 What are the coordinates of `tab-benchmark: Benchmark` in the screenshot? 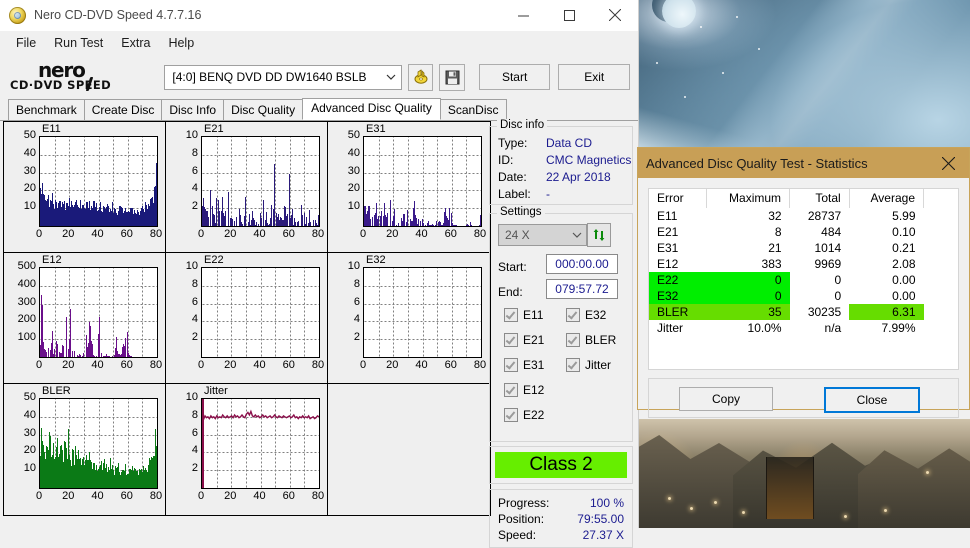 It's located at (46, 109).